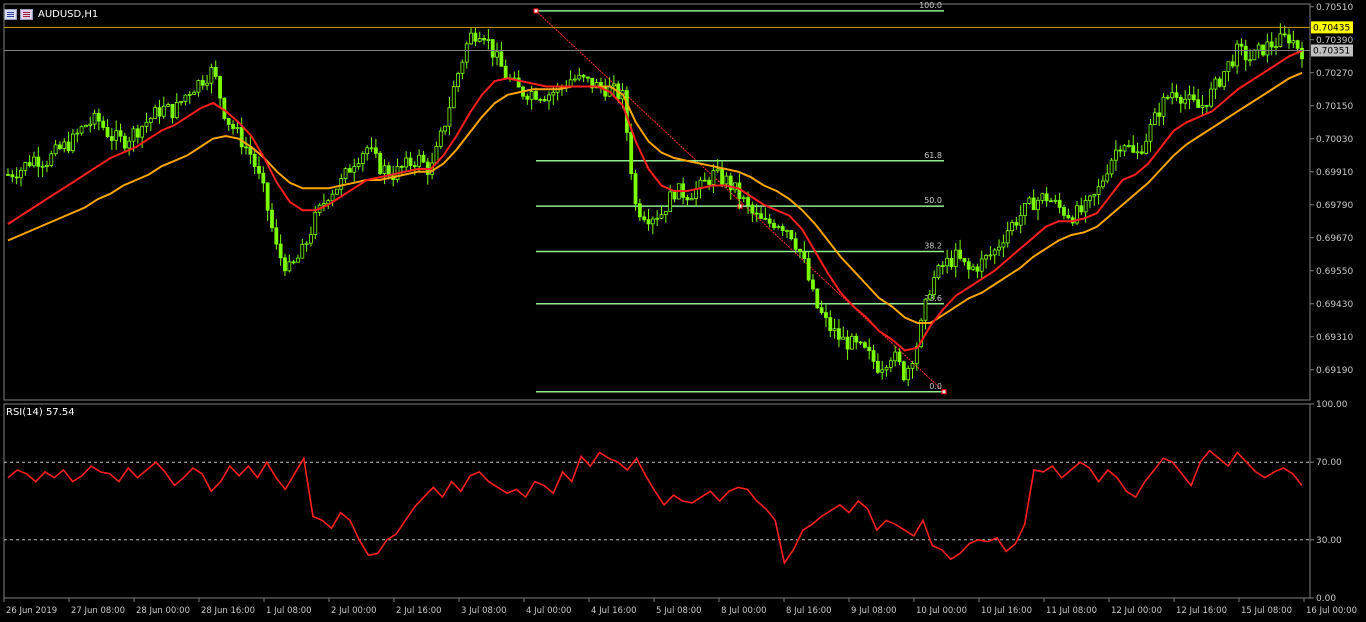  I want to click on time-tick-label: 9 Jul 08:00, so click(874, 611).